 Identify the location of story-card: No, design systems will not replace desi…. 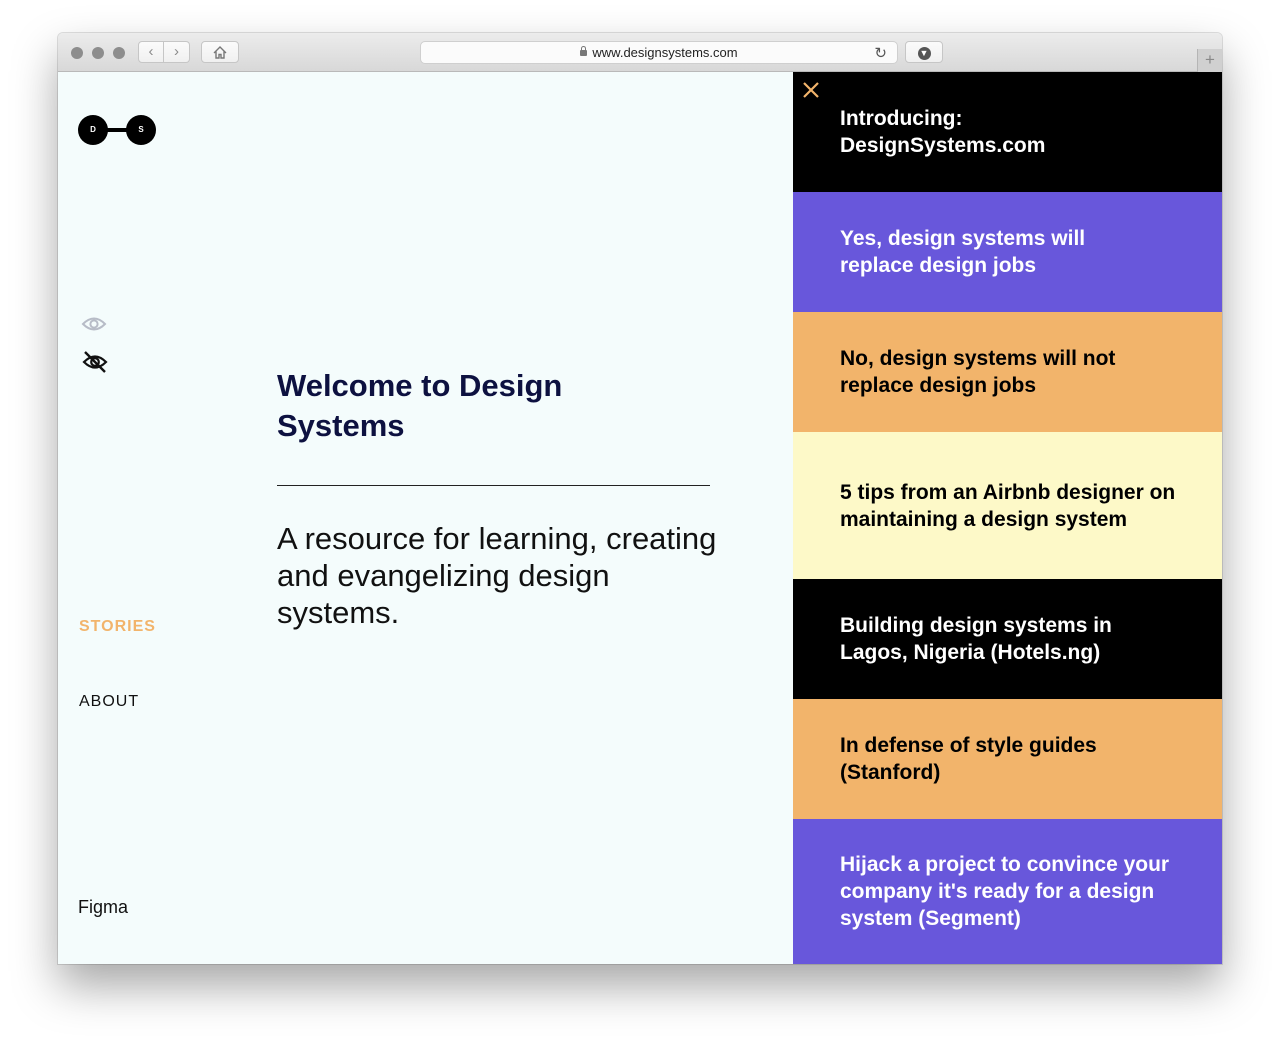
(1007, 372).